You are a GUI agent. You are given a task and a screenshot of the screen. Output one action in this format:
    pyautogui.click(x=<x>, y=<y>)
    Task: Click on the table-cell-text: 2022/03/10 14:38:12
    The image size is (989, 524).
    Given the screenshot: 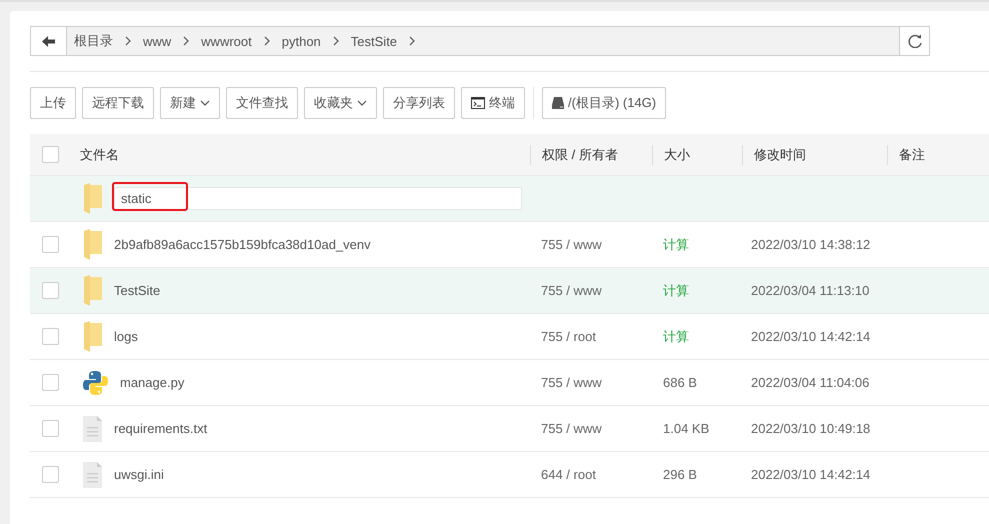 What is the action you would take?
    pyautogui.click(x=811, y=244)
    